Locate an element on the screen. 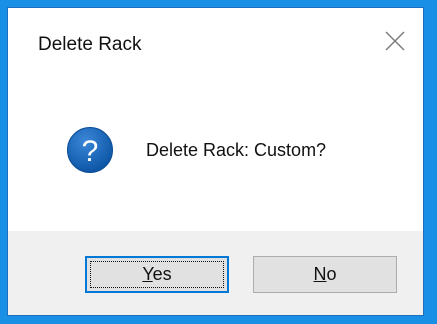 Image resolution: width=437 pixels, height=324 pixels. dialog-title: Delete Rack is located at coordinates (90, 44).